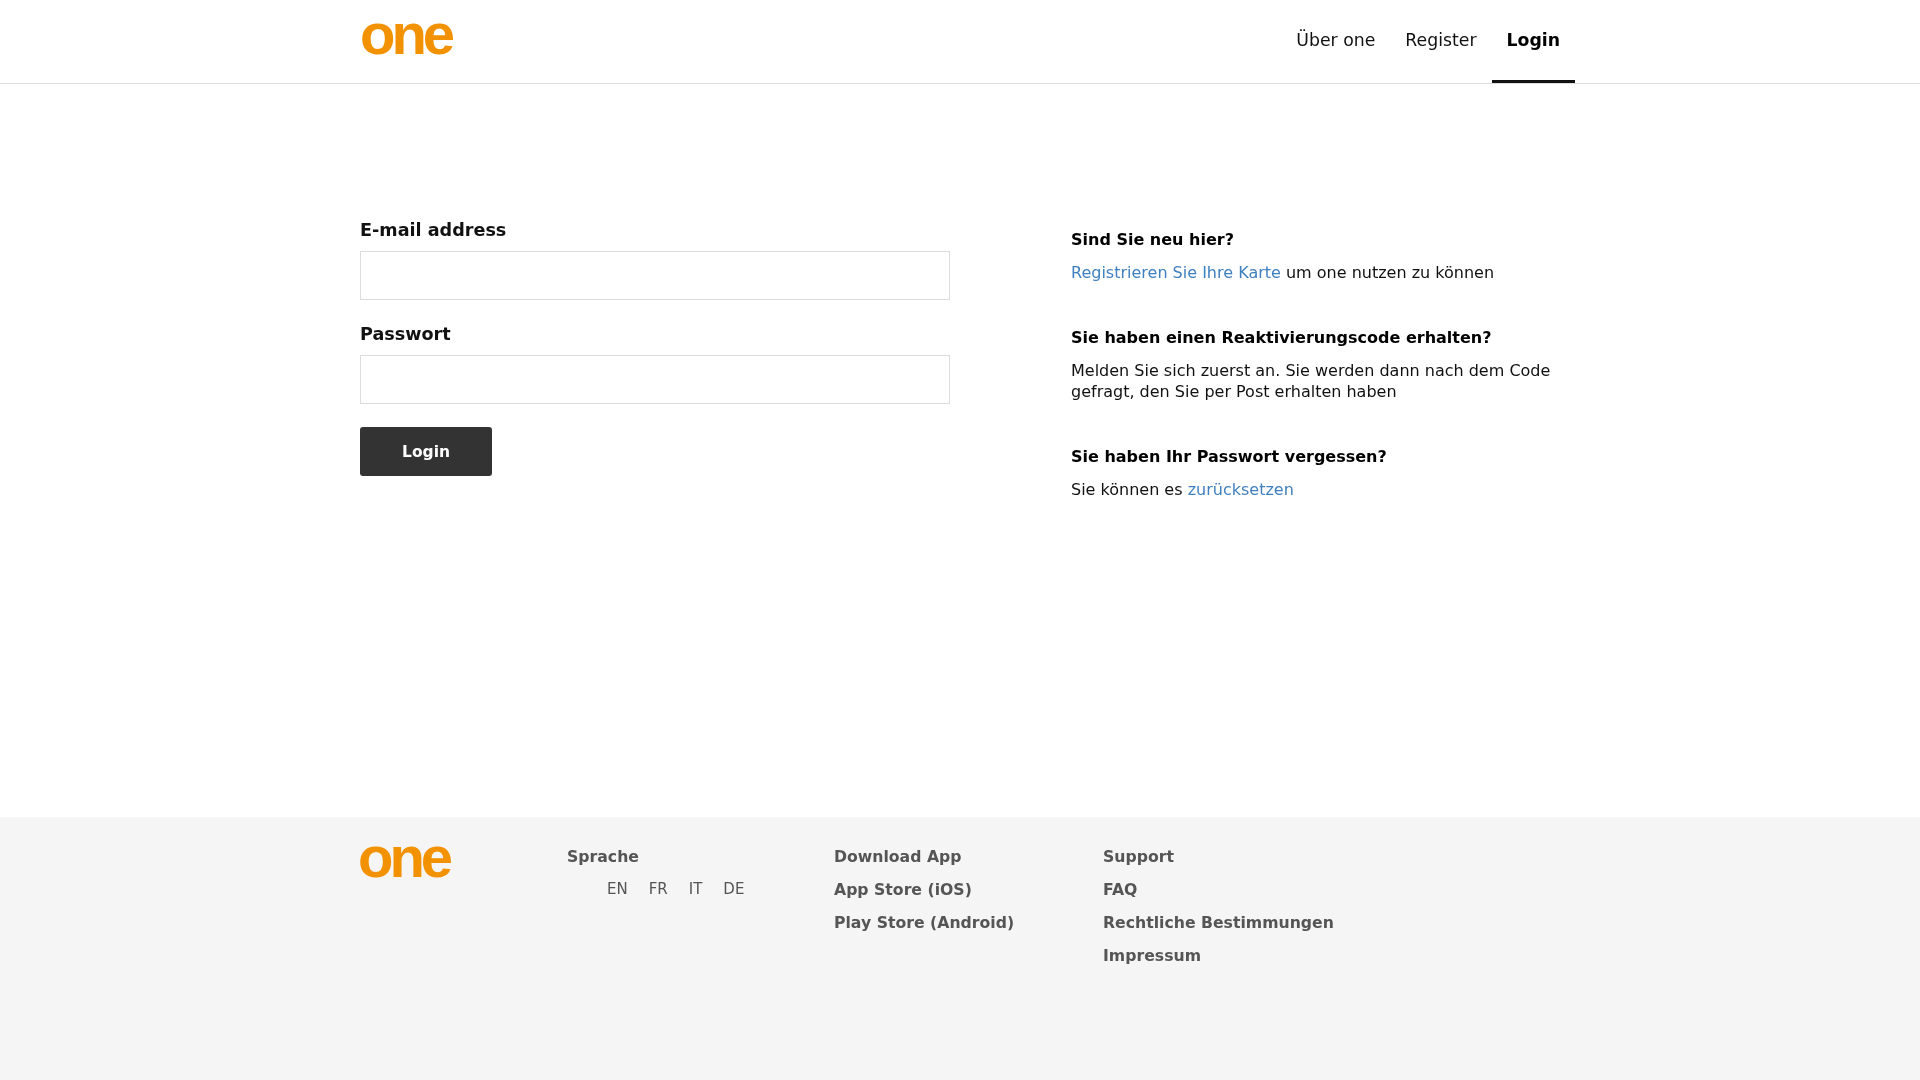 This screenshot has width=1920, height=1080. What do you see at coordinates (1283, 273) in the screenshot?
I see `help-text: Registrieren Sie Ihre Karte um one nutzen zu können` at bounding box center [1283, 273].